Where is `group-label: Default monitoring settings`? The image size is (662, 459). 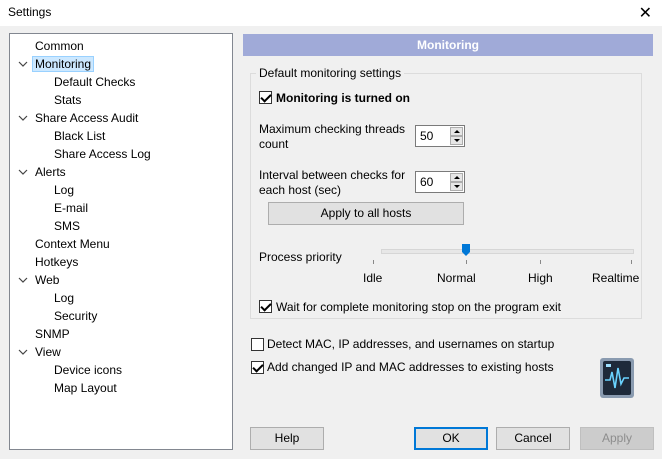
group-label: Default monitoring settings is located at coordinates (330, 73).